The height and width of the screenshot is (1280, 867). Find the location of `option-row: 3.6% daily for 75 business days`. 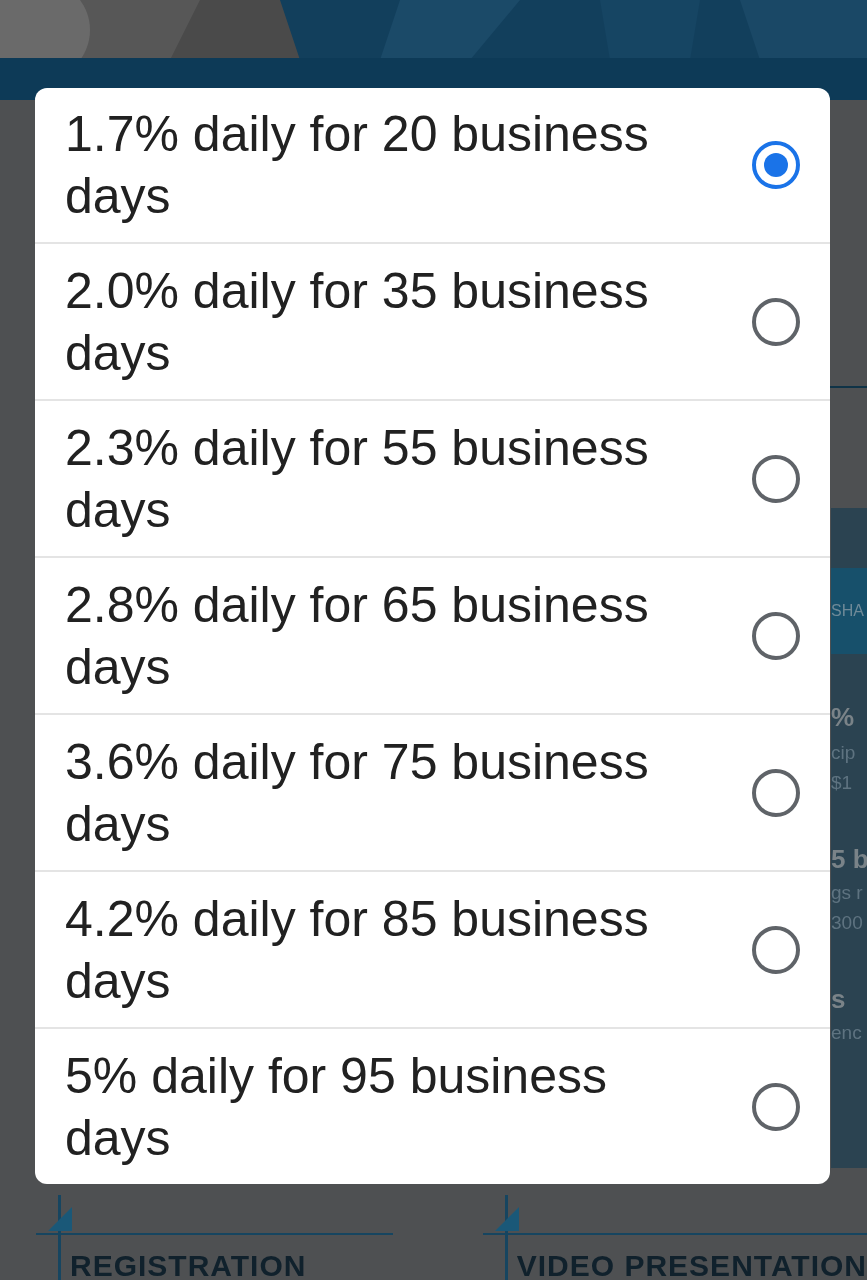

option-row: 3.6% daily for 75 business days is located at coordinates (432, 791).